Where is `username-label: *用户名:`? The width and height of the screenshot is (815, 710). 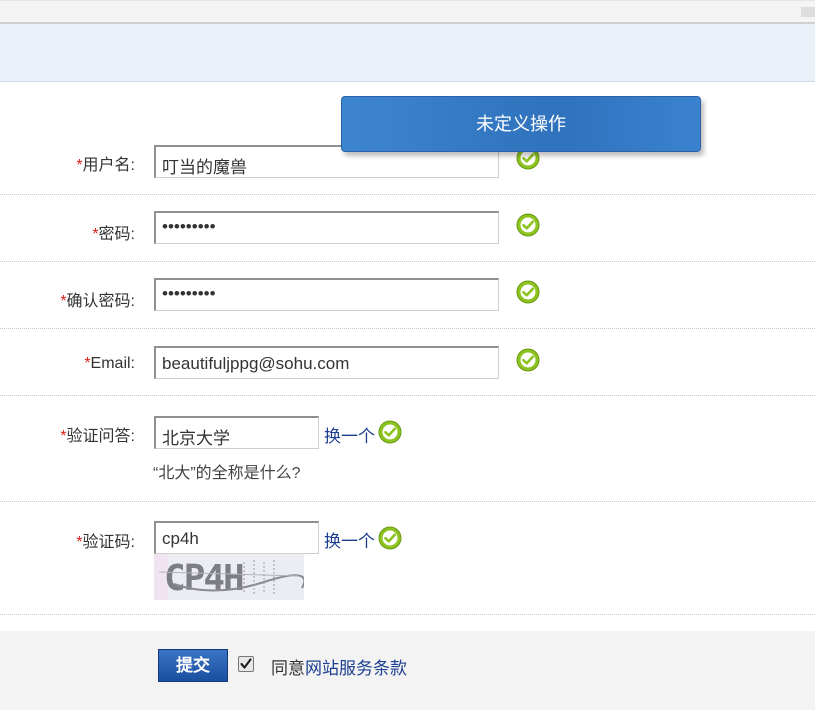 username-label: *用户名: is located at coordinates (105, 165).